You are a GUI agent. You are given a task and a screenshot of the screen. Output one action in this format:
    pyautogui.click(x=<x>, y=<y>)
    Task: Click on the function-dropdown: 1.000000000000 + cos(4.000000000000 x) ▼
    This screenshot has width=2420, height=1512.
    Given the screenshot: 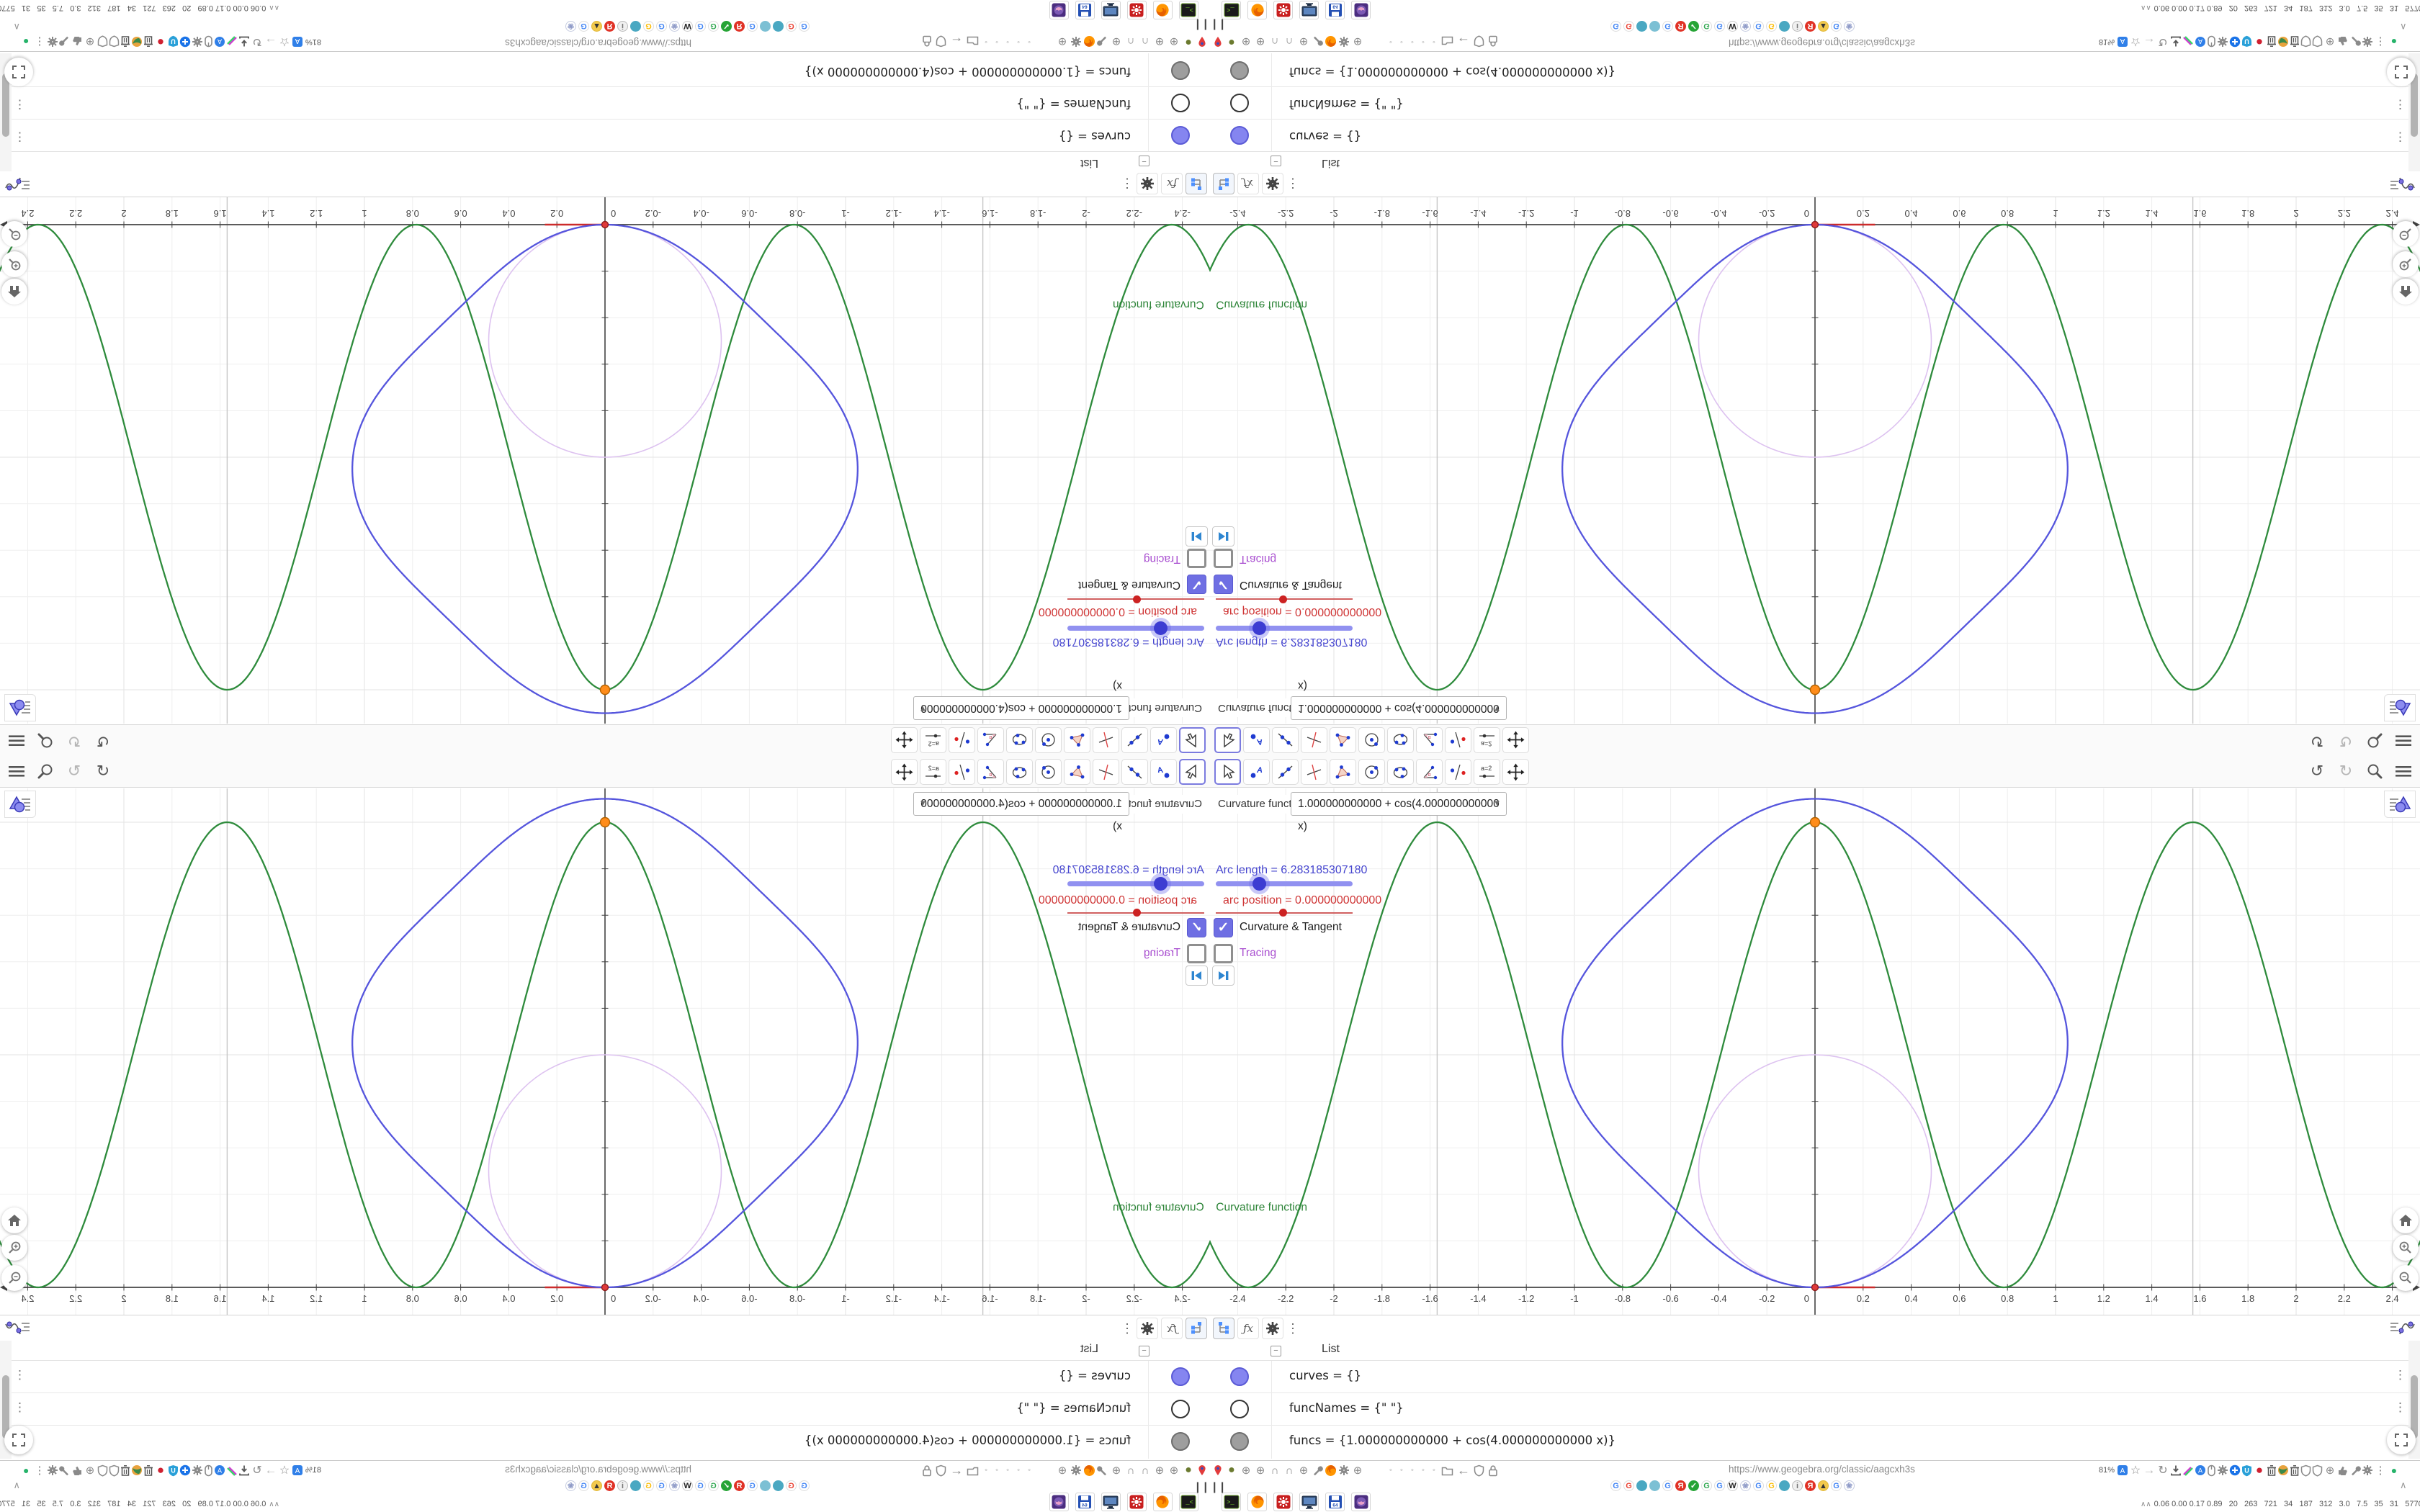 What is the action you would take?
    pyautogui.click(x=1399, y=700)
    